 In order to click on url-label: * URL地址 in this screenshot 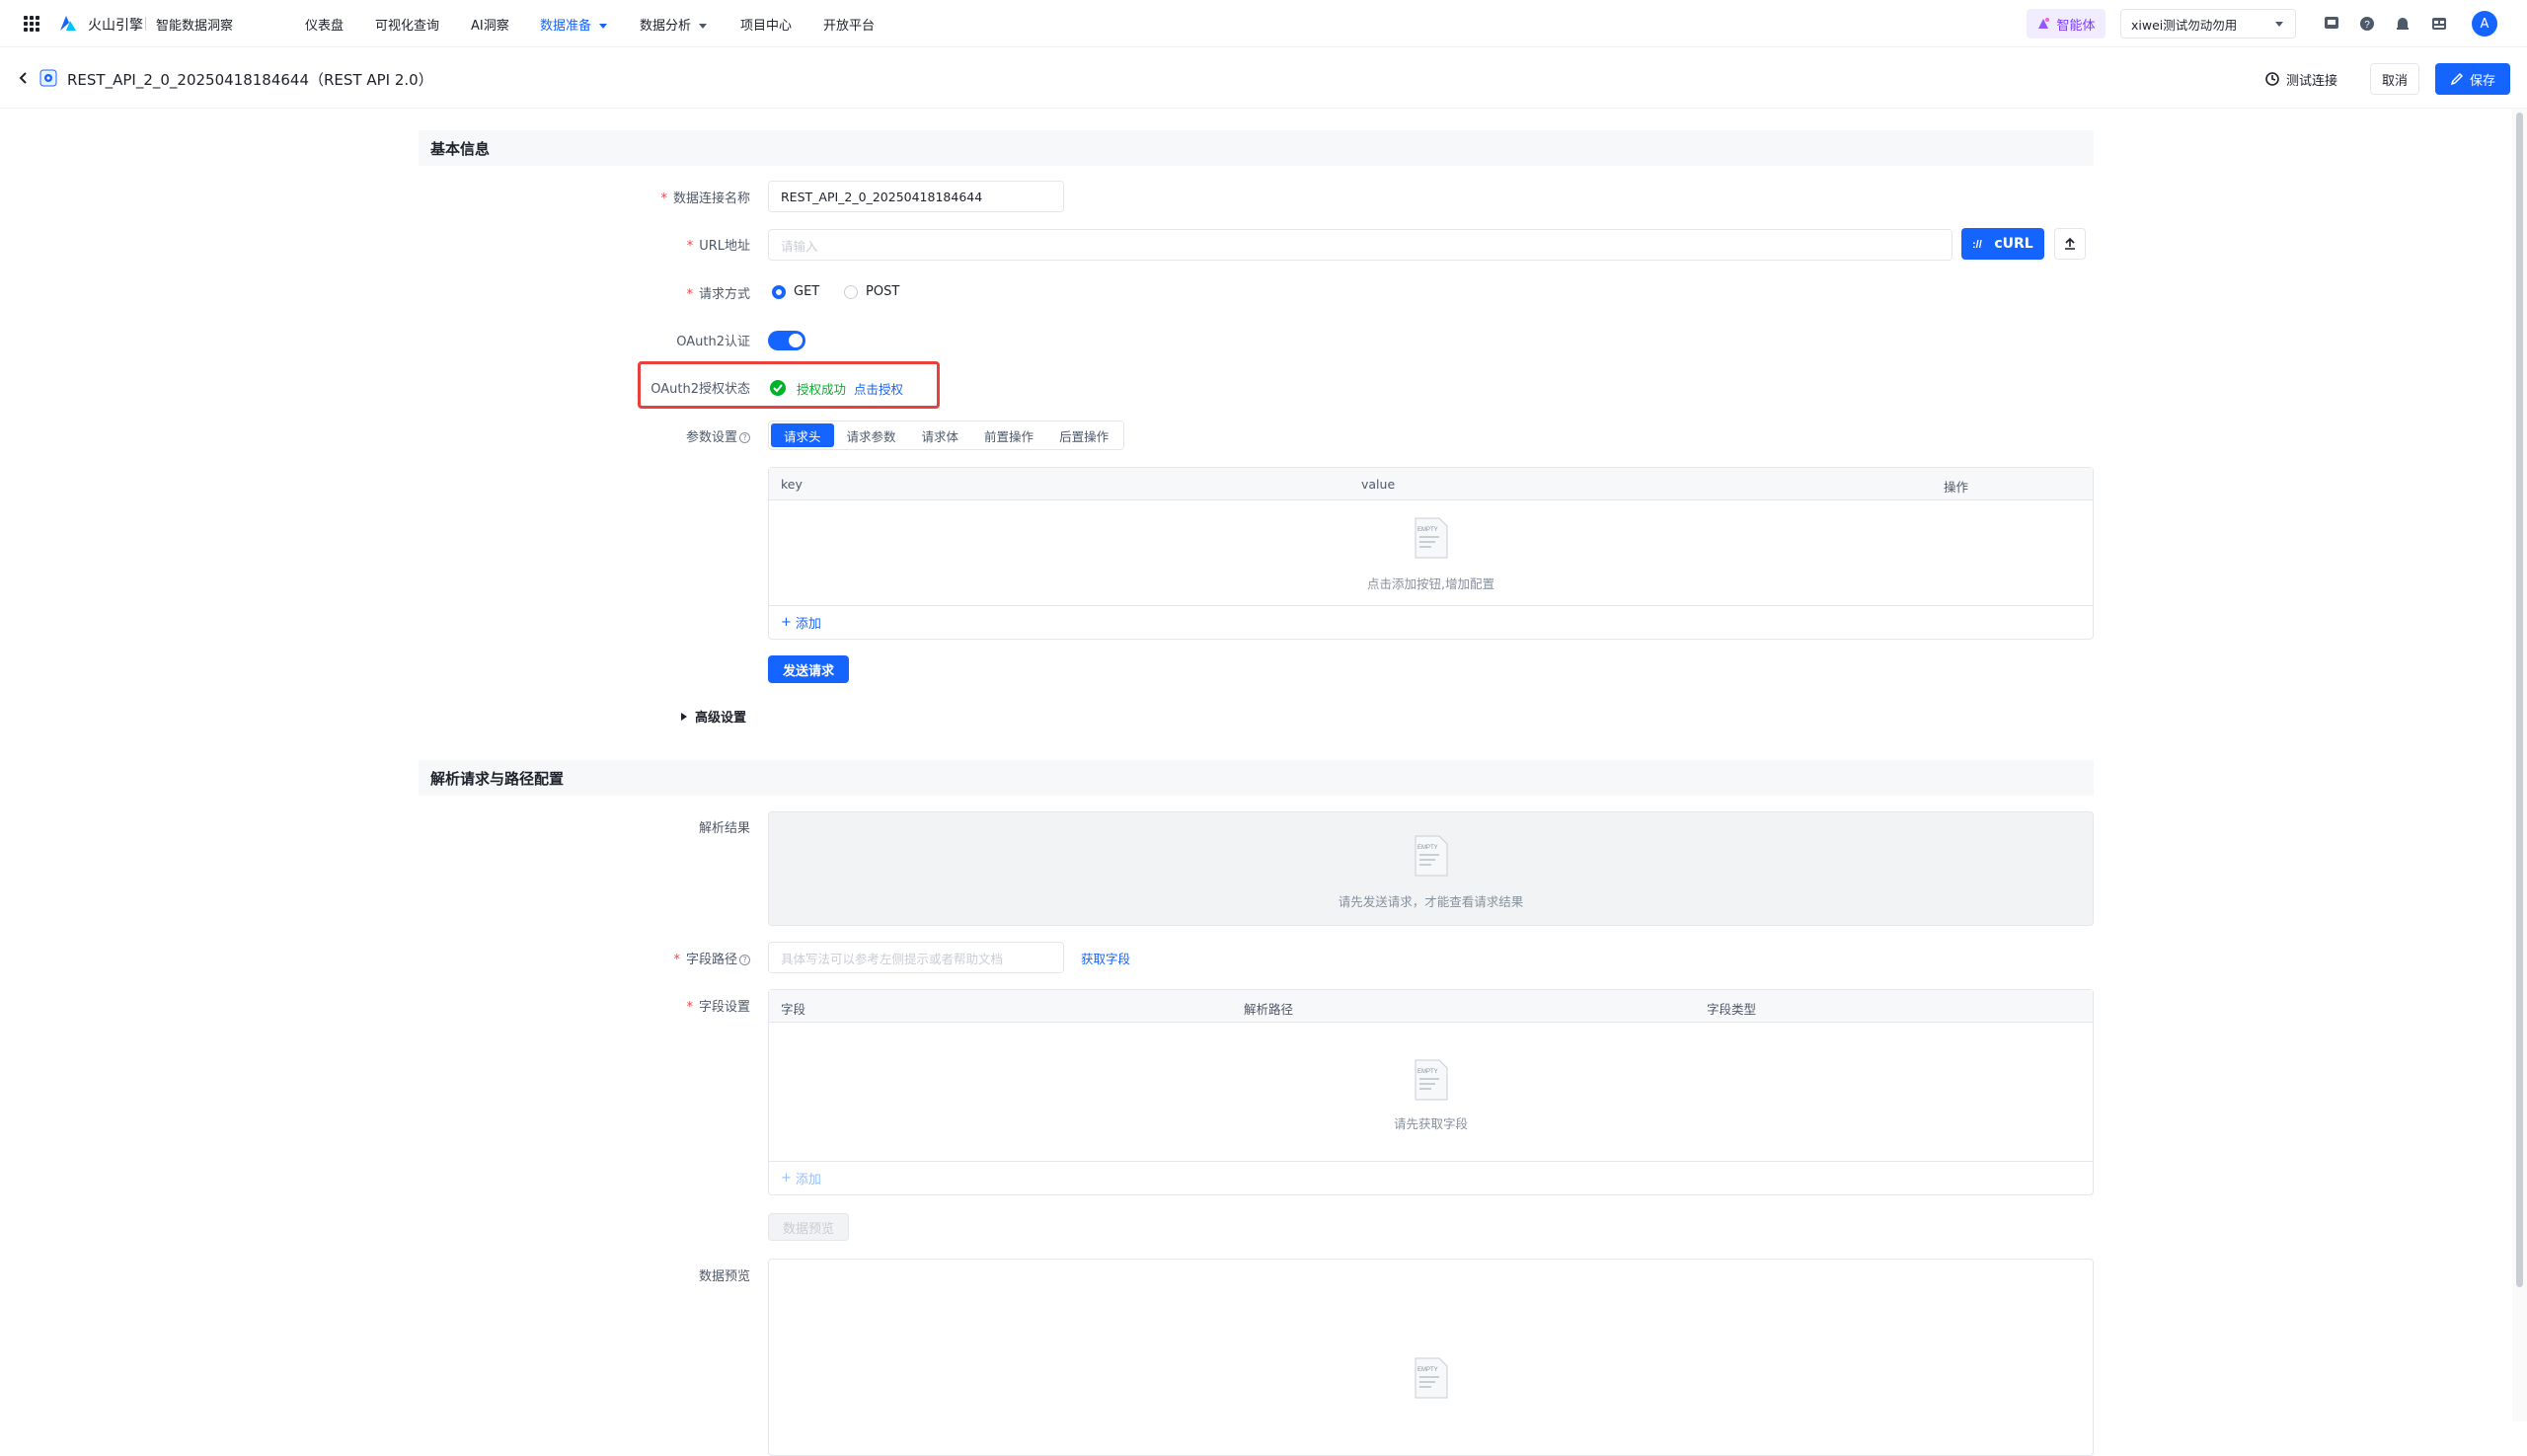, I will do `click(582, 244)`.